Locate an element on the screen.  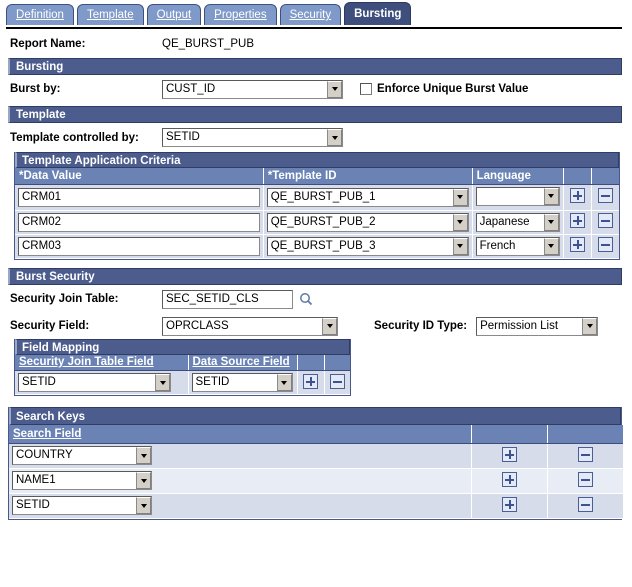
language-select: French is located at coordinates (517, 246).